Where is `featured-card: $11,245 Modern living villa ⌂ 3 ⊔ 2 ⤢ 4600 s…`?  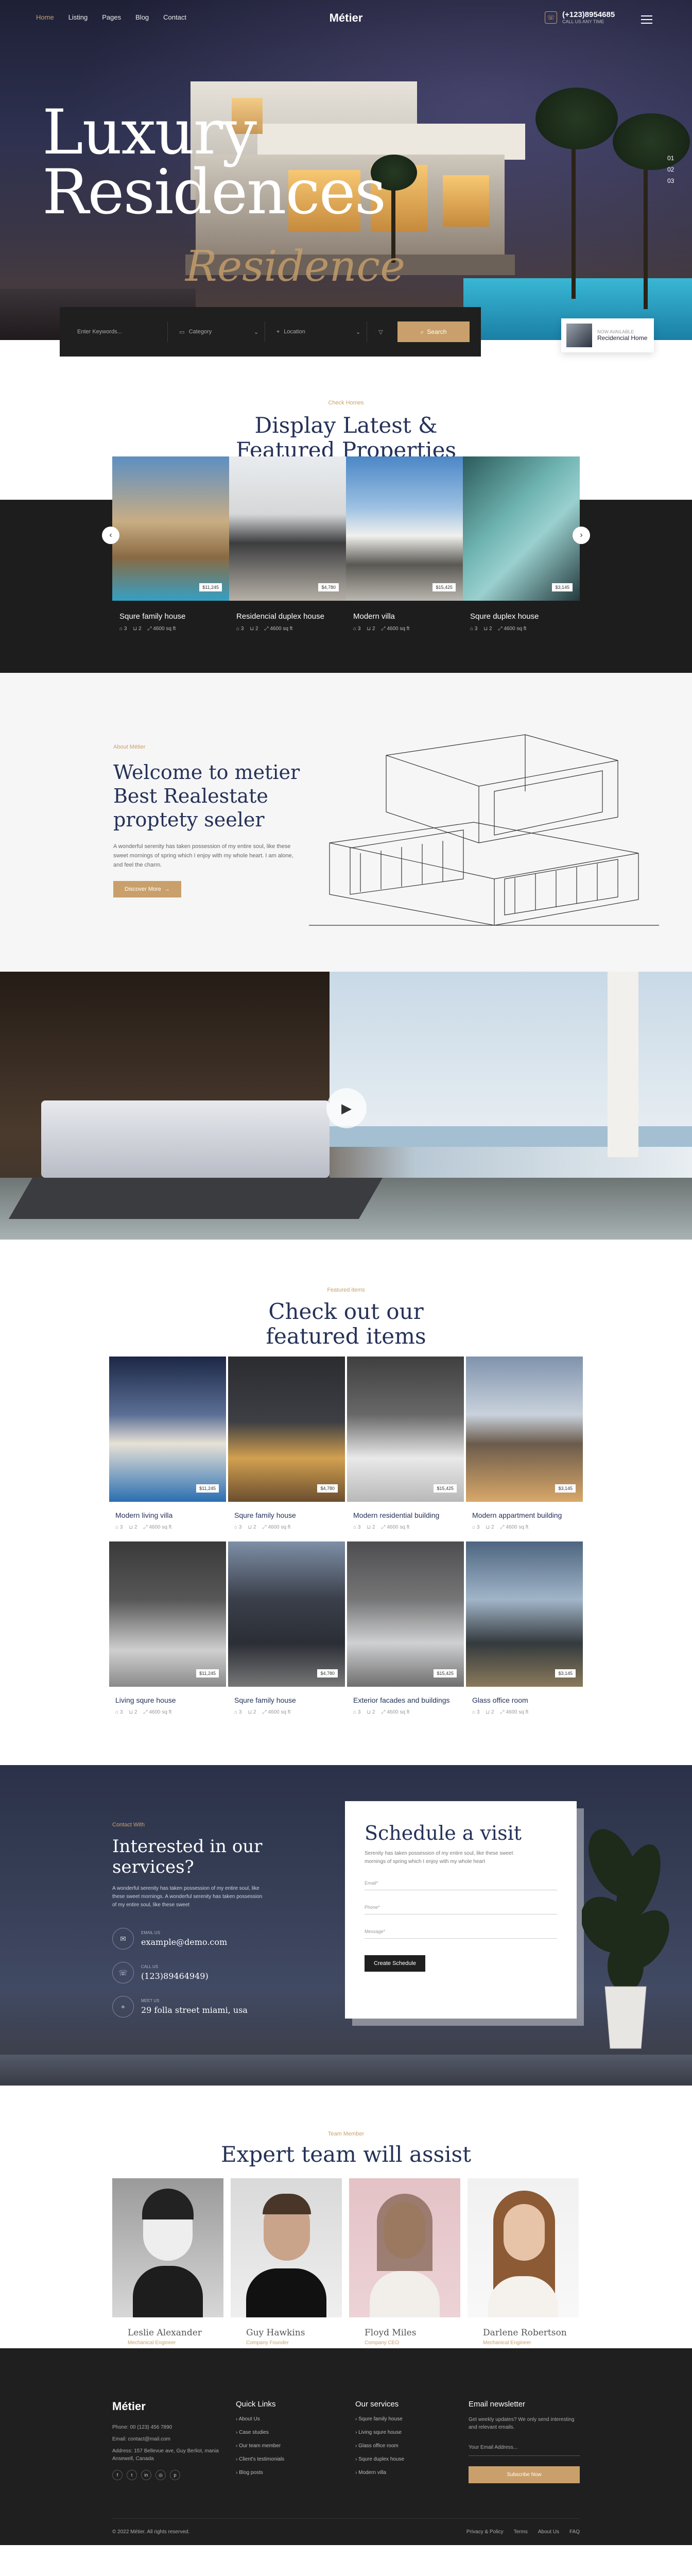
featured-card: $11,245 Modern living villa ⌂ 3 ⊔ 2 ⤢ 4600 s… is located at coordinates (167, 1443).